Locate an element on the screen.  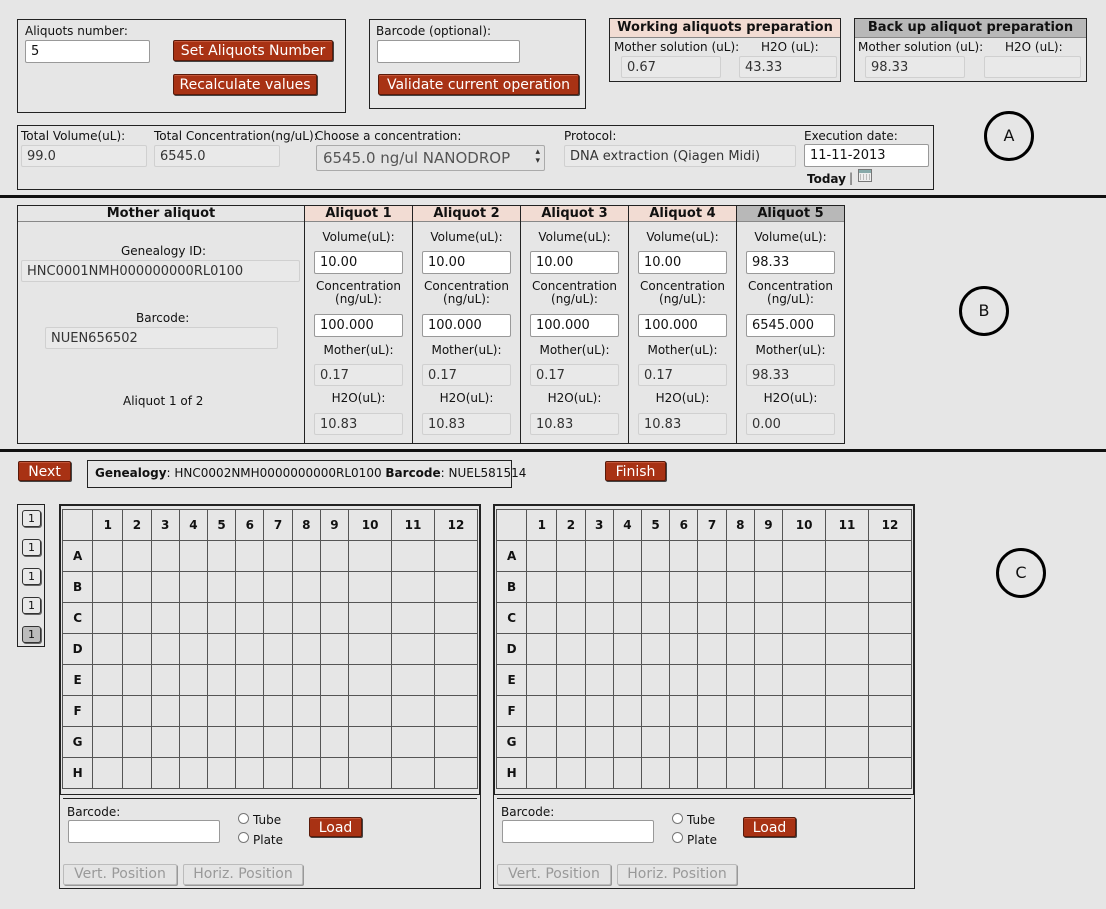
aliquot-5-concentration-input: 6545.000 is located at coordinates (790, 325).